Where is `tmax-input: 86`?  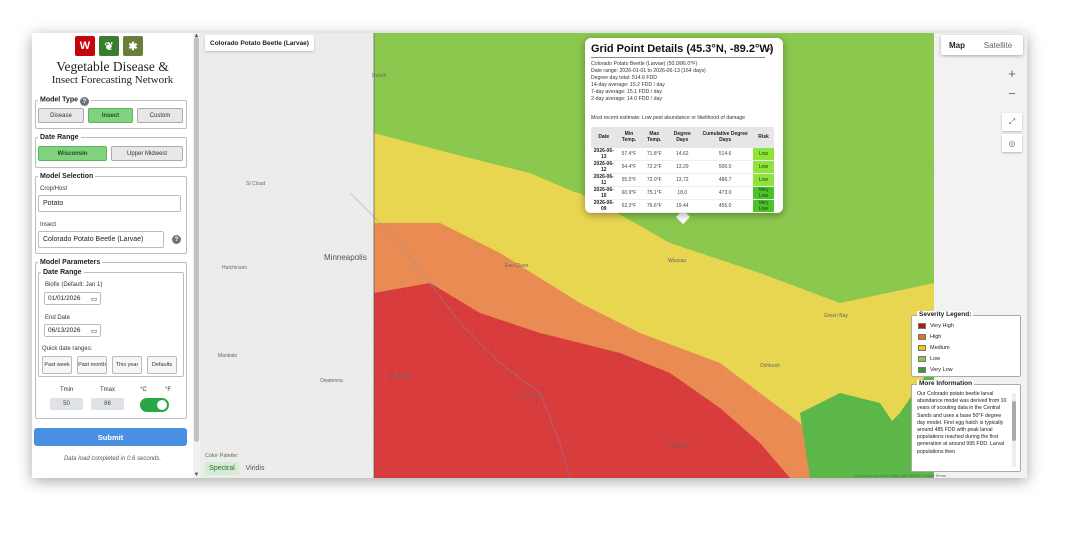 tmax-input: 86 is located at coordinates (107, 404).